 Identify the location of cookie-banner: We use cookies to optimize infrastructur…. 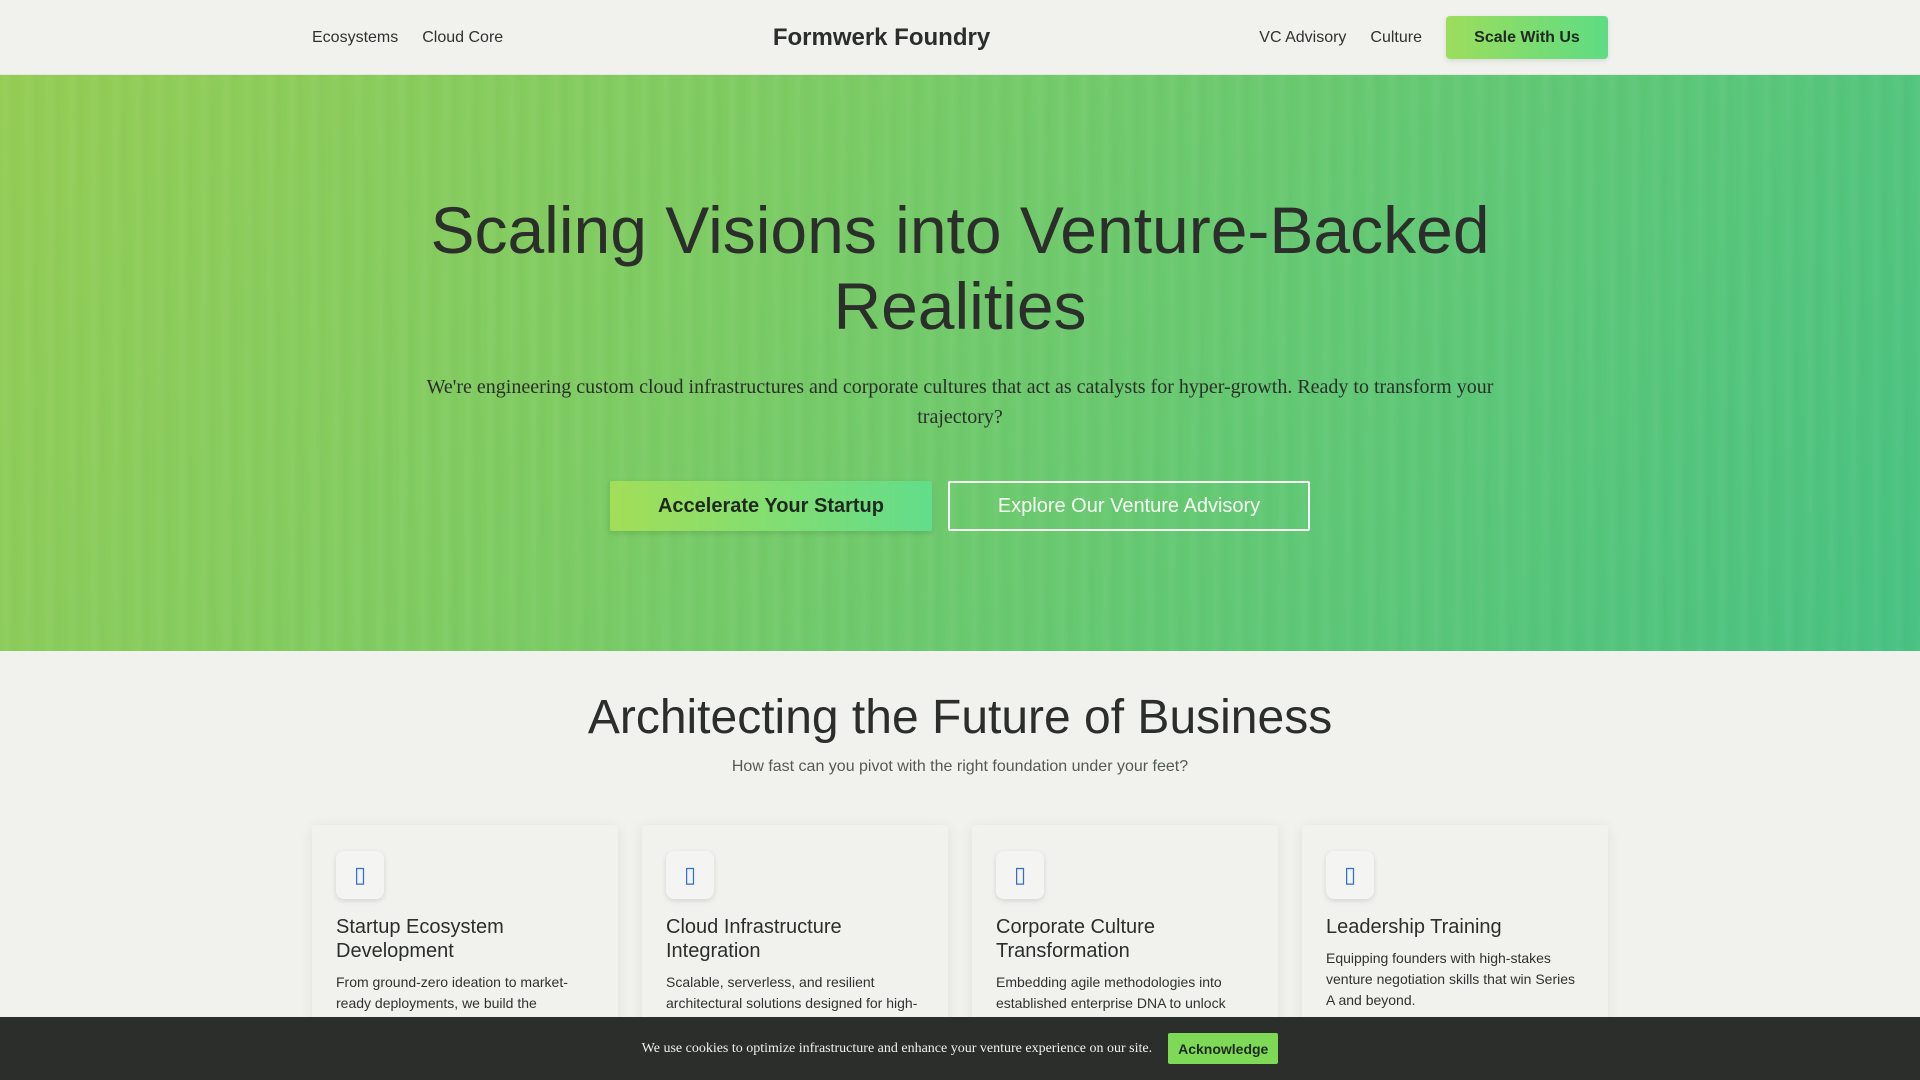
(960, 1048).